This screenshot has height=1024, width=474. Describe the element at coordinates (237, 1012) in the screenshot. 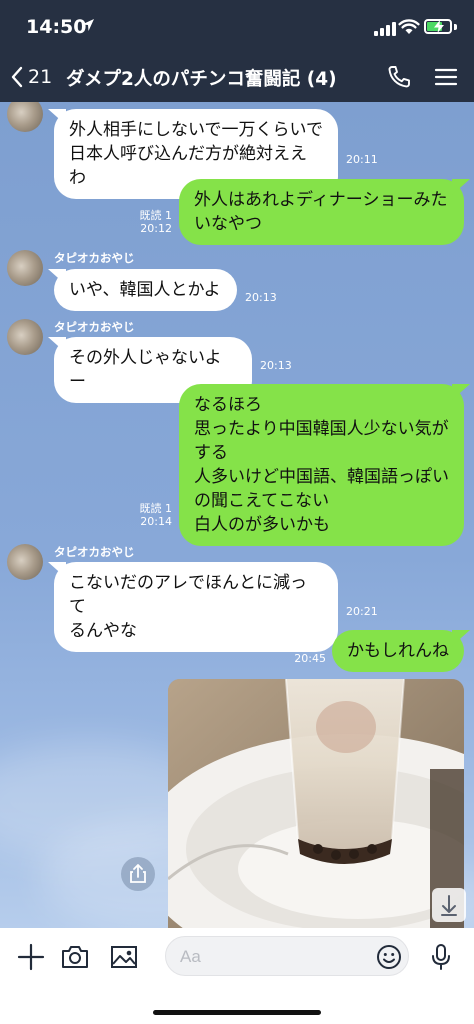

I see `home-indicator` at that location.